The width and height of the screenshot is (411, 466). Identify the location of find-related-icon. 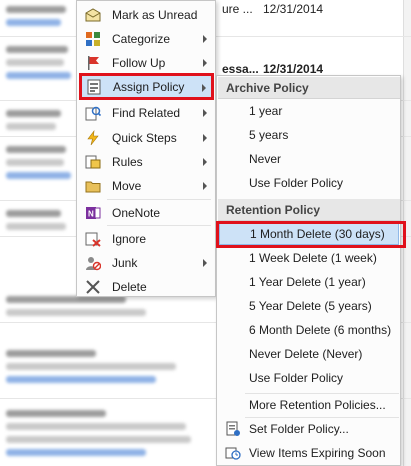
(93, 113).